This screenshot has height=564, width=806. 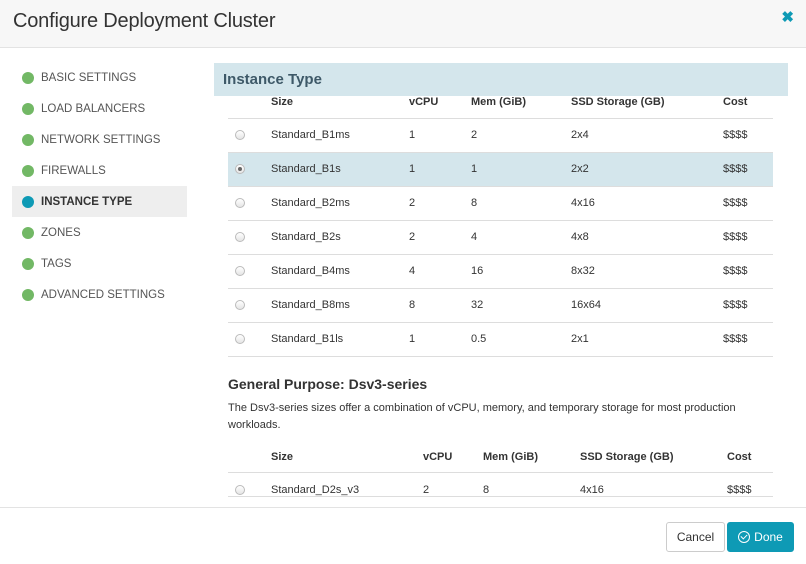 I want to click on sidebar-item-tags: TAGS, so click(x=99, y=263).